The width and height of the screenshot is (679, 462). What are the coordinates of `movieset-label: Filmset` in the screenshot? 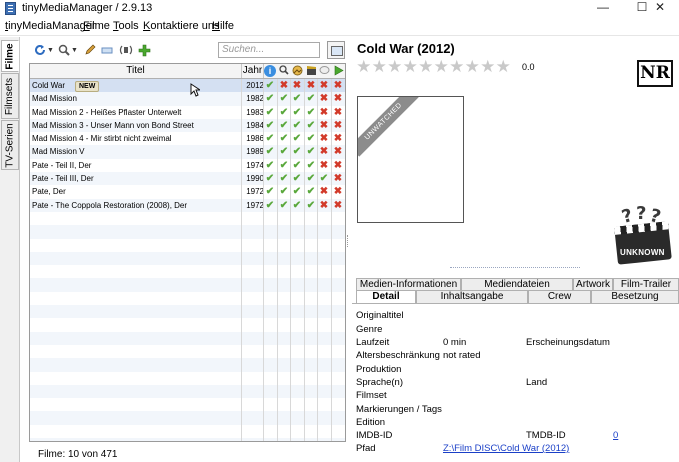 It's located at (371, 395).